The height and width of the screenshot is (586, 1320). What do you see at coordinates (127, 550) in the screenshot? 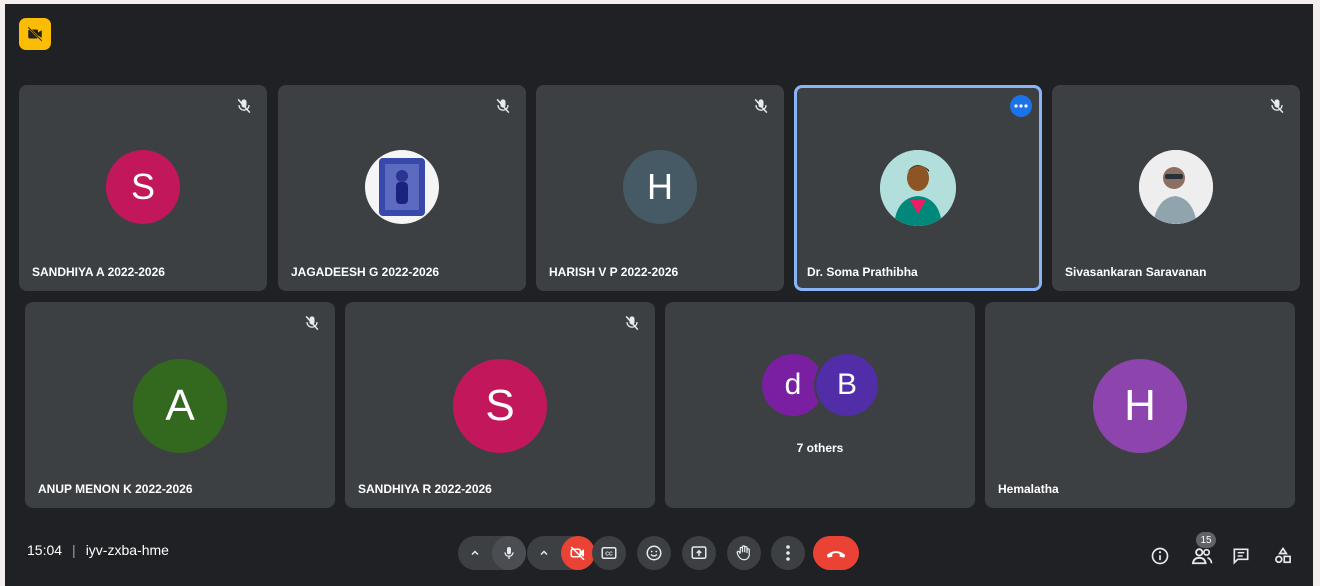
I see `meeting-code: iyv-zxba-hme` at bounding box center [127, 550].